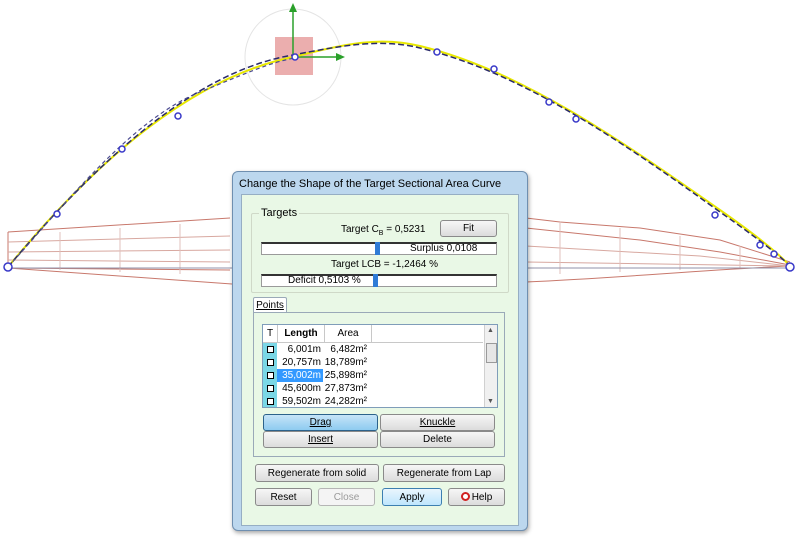 Image resolution: width=800 pixels, height=544 pixels. What do you see at coordinates (320, 439) in the screenshot?
I see `insert-button: Insert` at bounding box center [320, 439].